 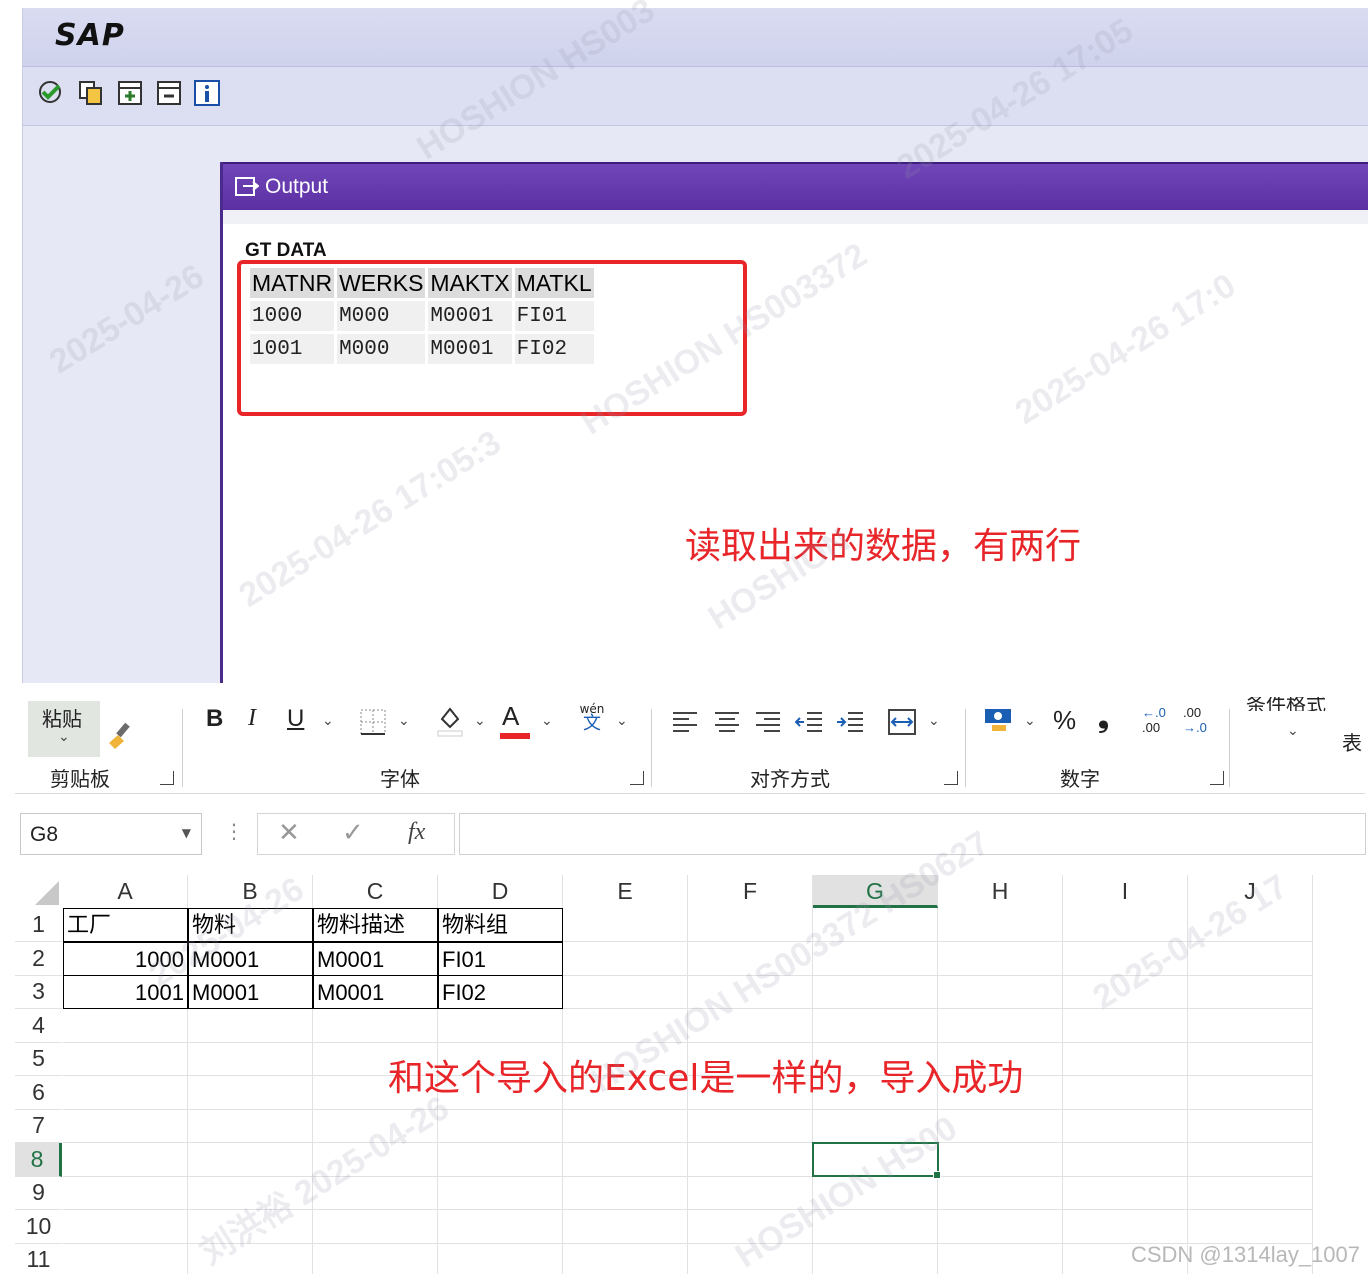 What do you see at coordinates (937, 1175) in the screenshot?
I see `fill-handle` at bounding box center [937, 1175].